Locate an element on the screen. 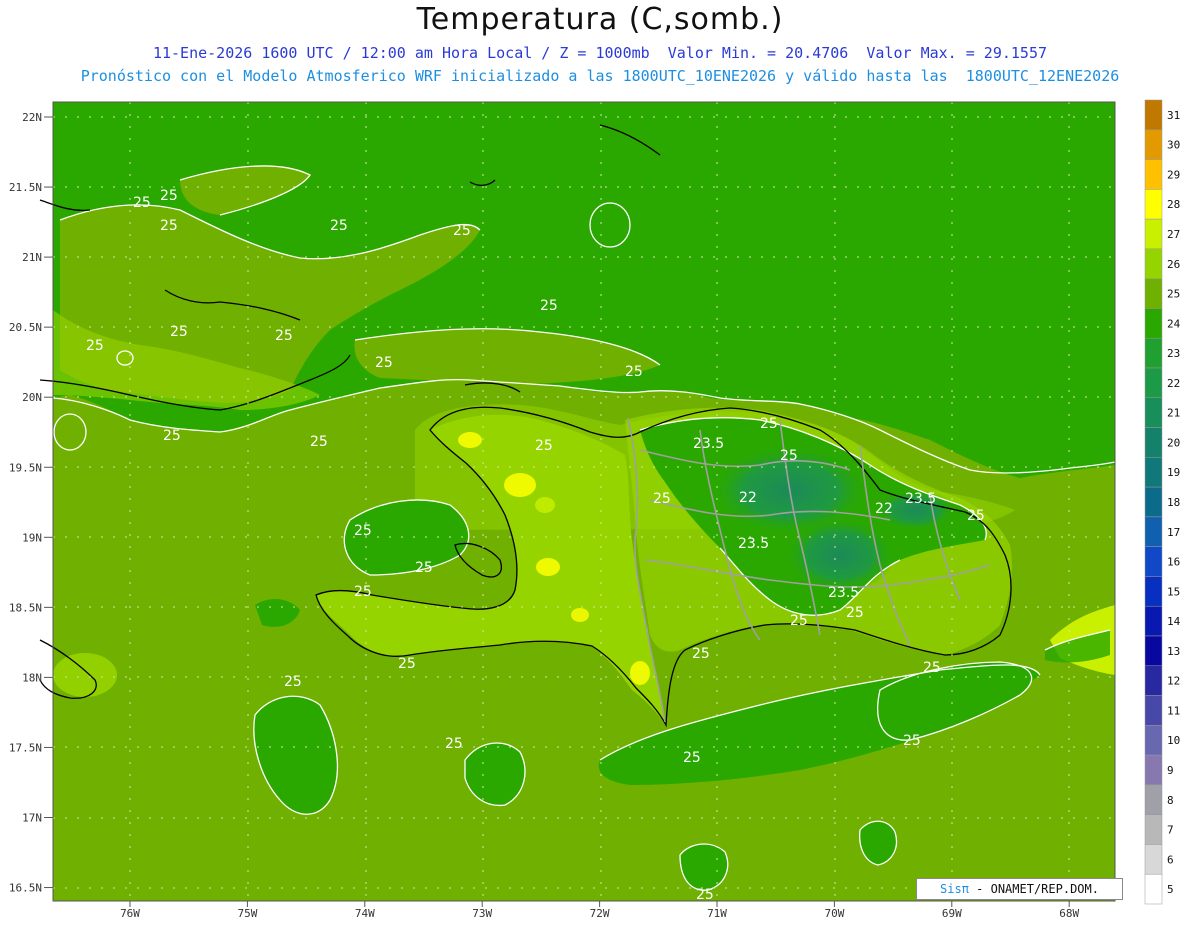 This screenshot has height=927, width=1200. colorbar-label: 27 is located at coordinates (1173, 234).